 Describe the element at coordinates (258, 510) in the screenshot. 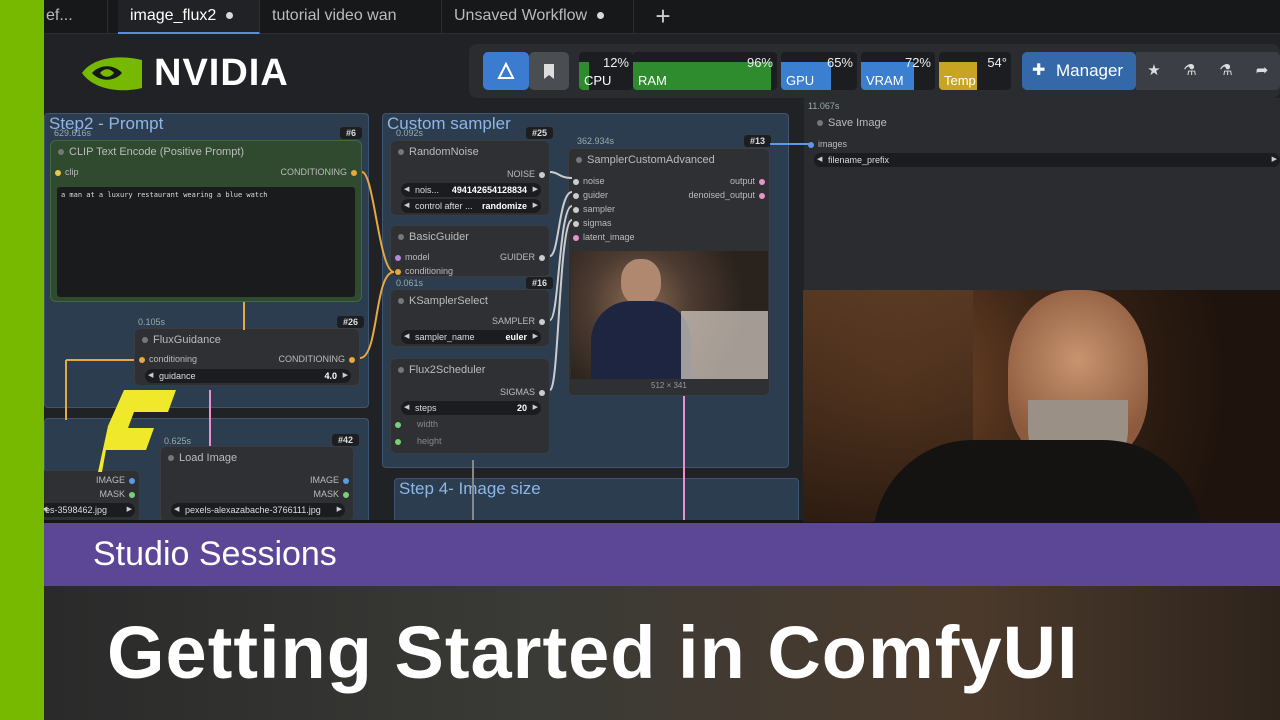

I see `image-file-widget: pexels-alexazabache-3766111.jpg` at that location.